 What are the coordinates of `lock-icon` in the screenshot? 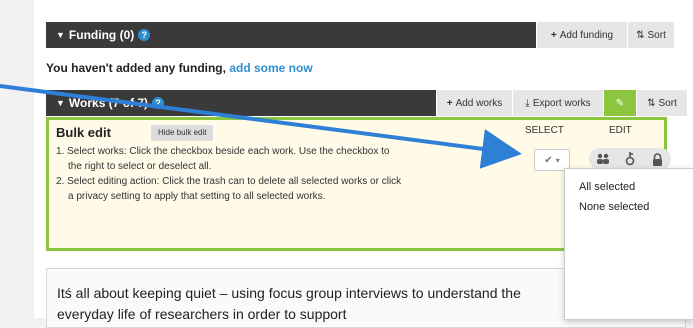 It's located at (657, 159).